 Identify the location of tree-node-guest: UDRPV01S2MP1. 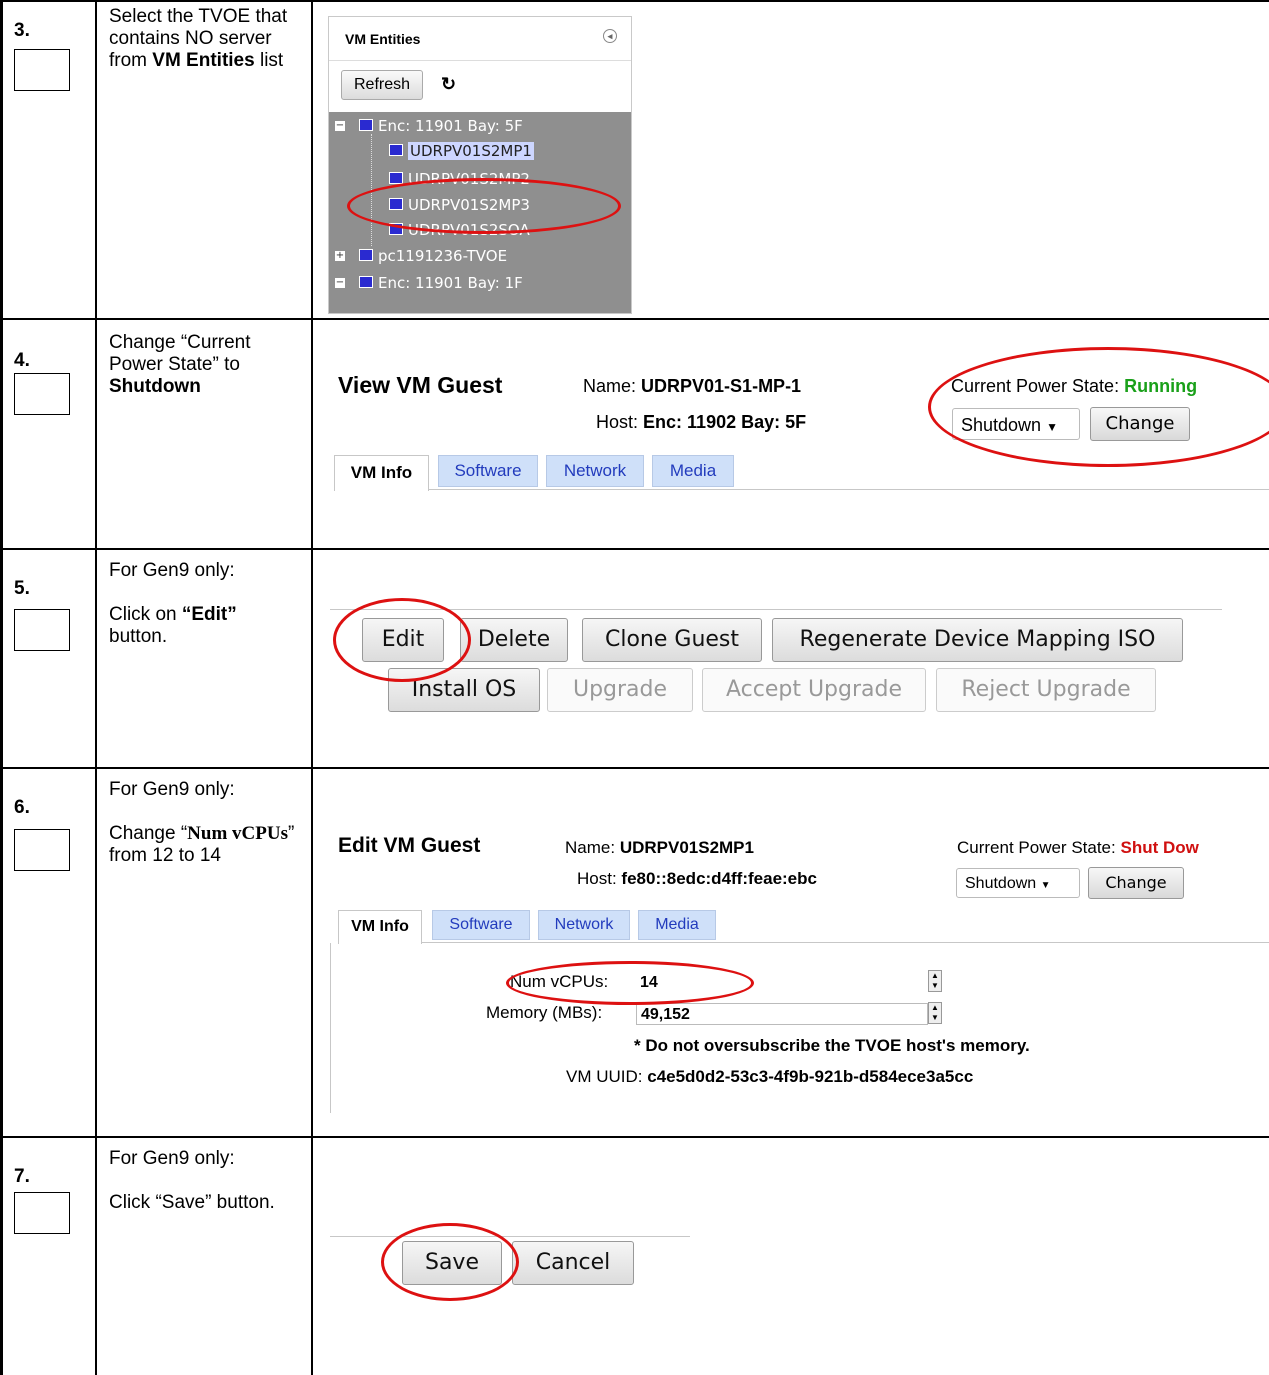
(461, 151).